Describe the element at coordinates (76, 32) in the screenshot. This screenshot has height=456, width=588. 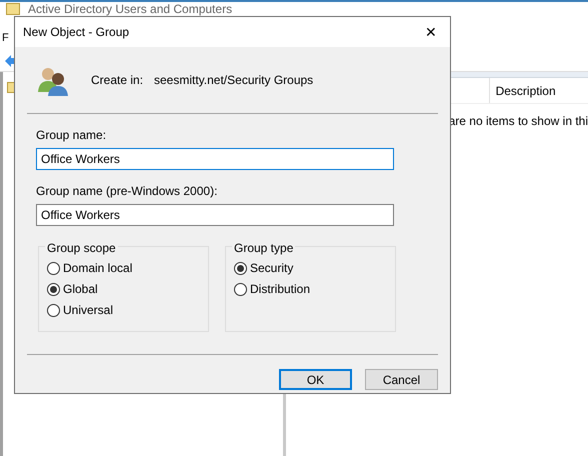
I see `dialog-title: New Object - Group` at that location.